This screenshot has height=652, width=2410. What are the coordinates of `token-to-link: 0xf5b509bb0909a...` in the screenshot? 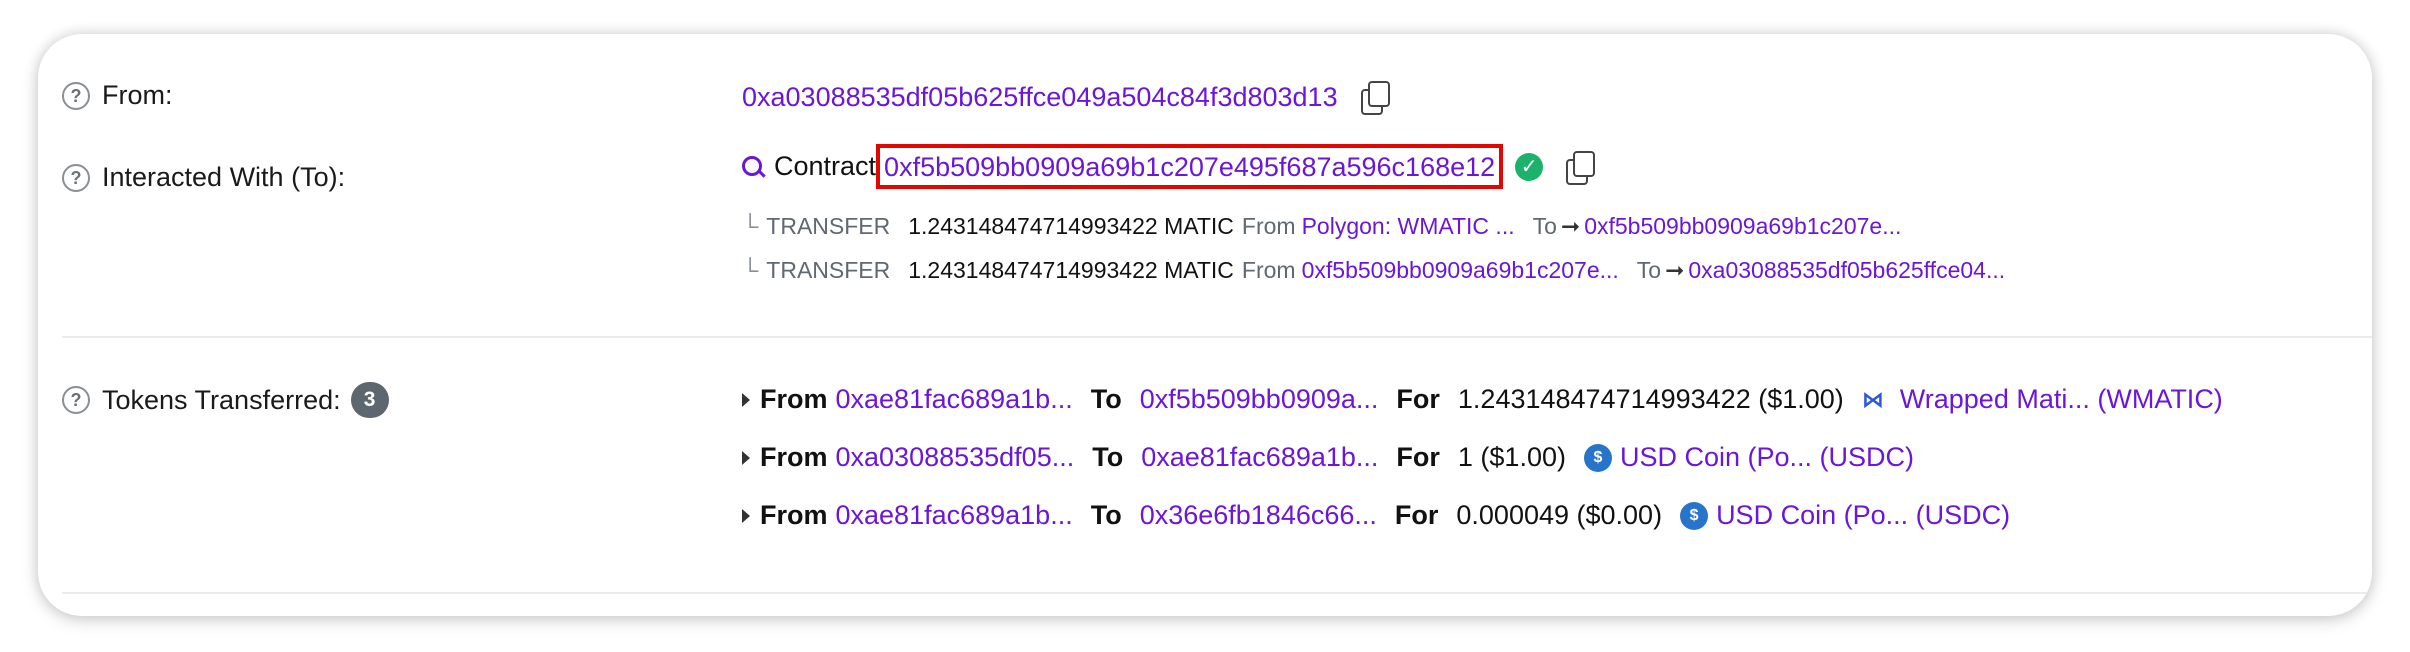 It's located at (1259, 399).